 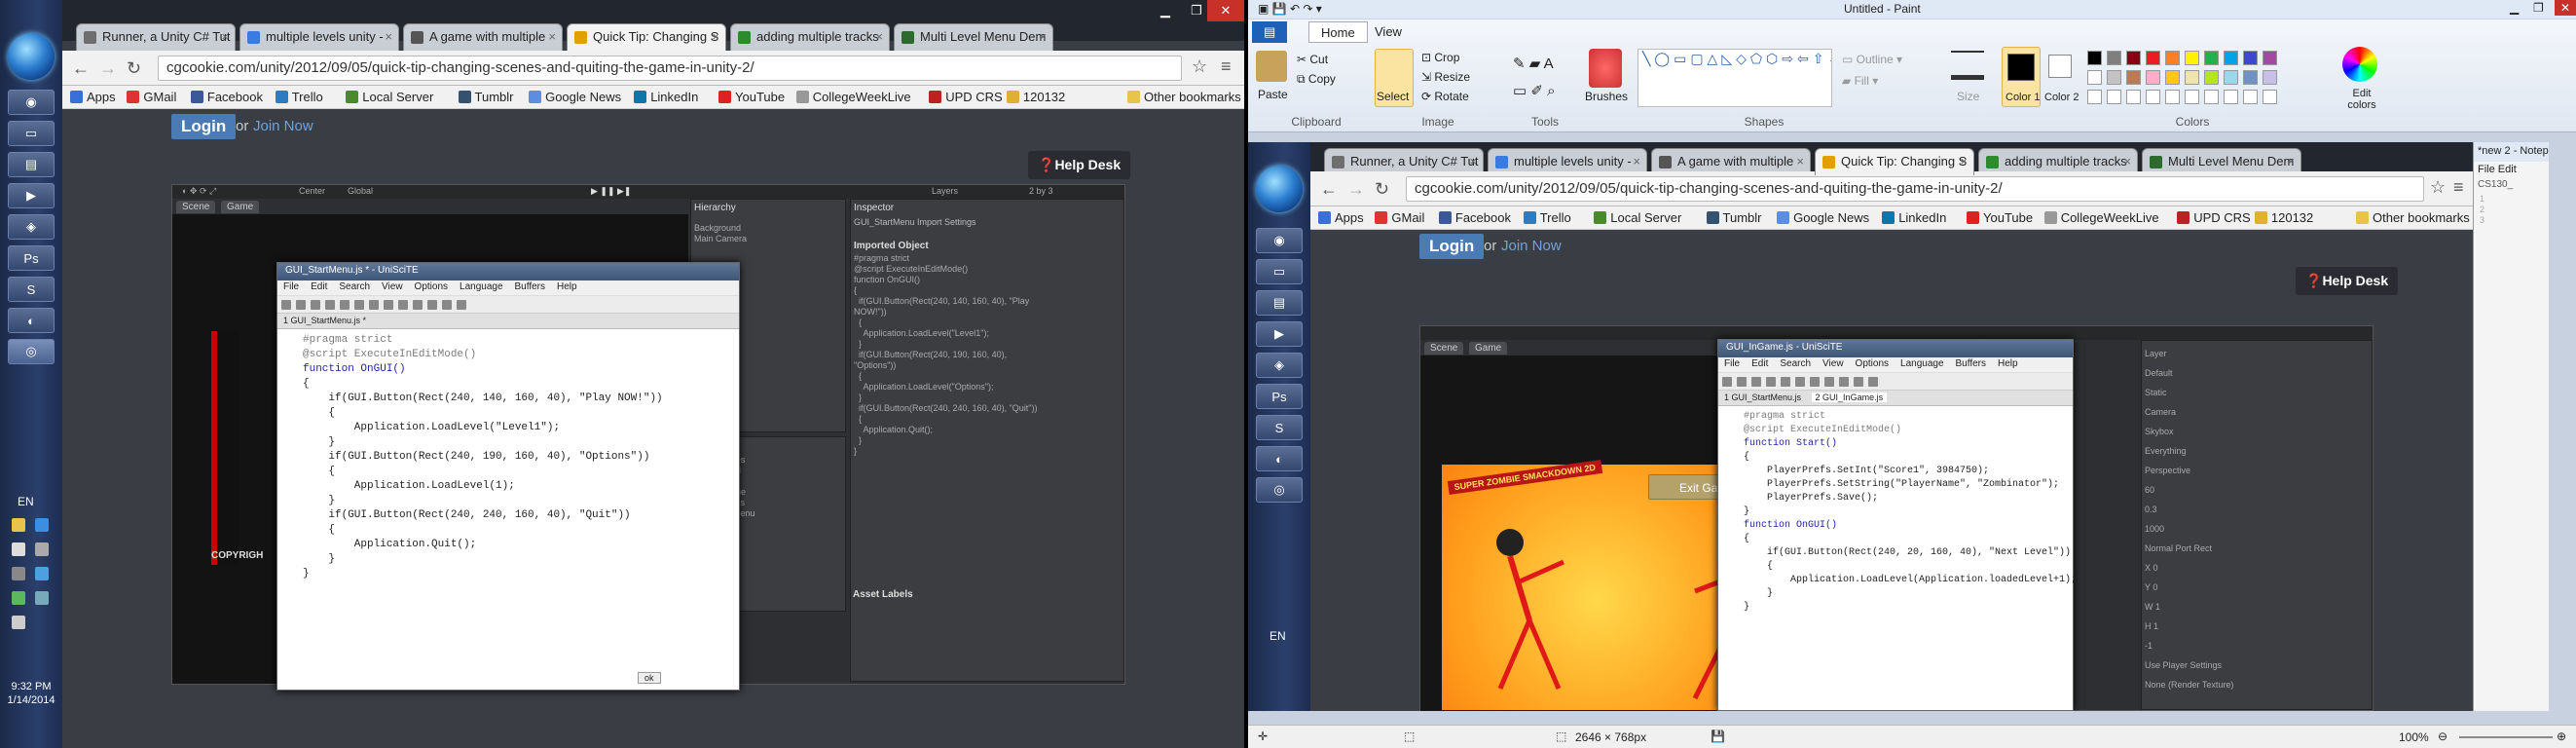 What do you see at coordinates (1968, 97) in the screenshot?
I see `size-label: Size` at bounding box center [1968, 97].